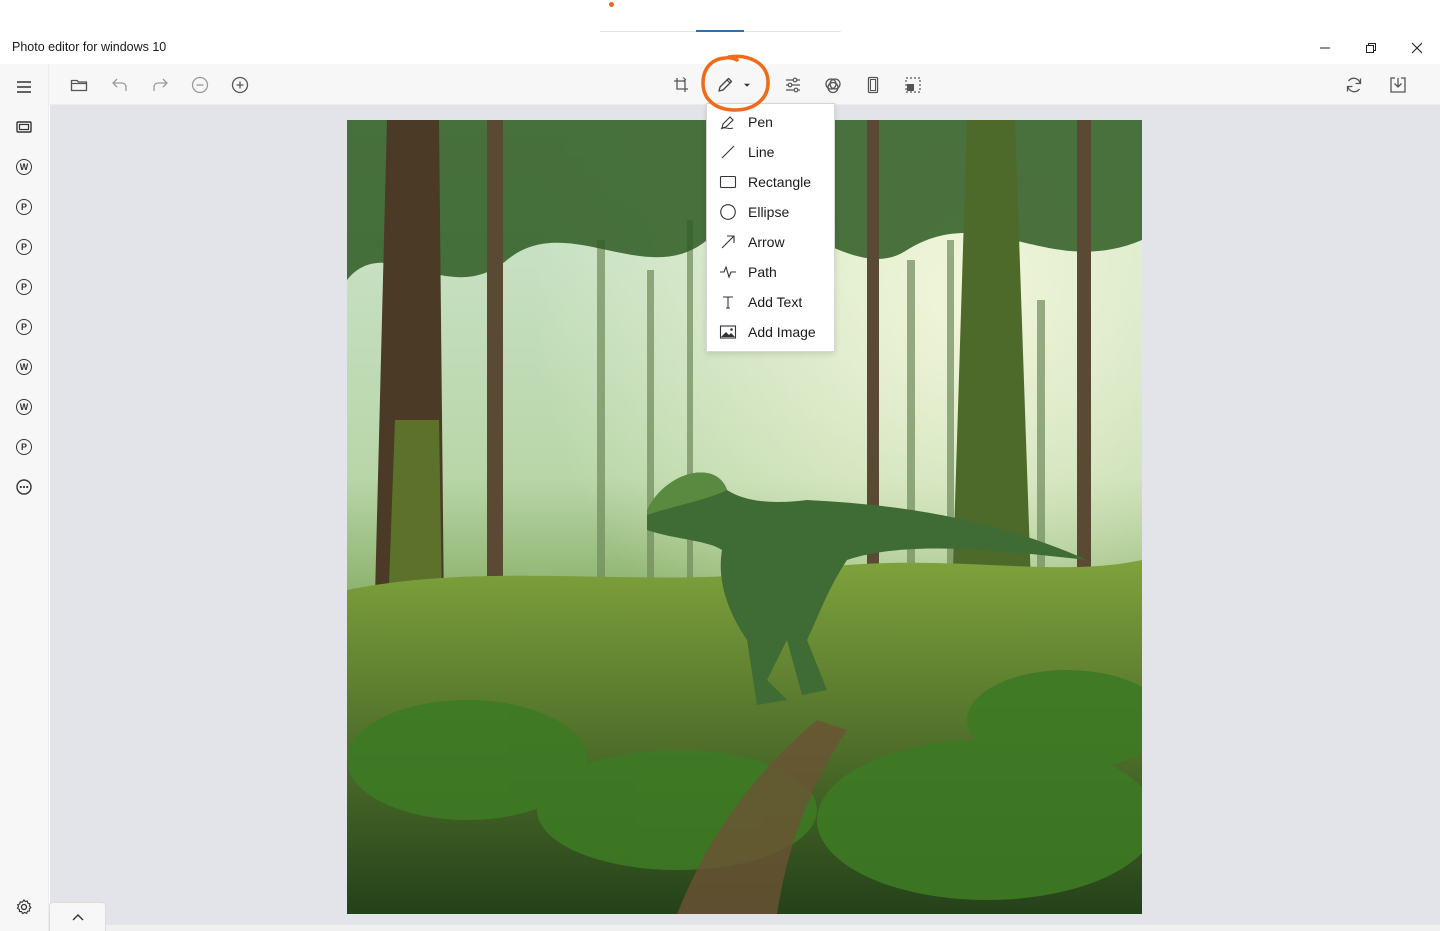  I want to click on ellipse-icon, so click(728, 212).